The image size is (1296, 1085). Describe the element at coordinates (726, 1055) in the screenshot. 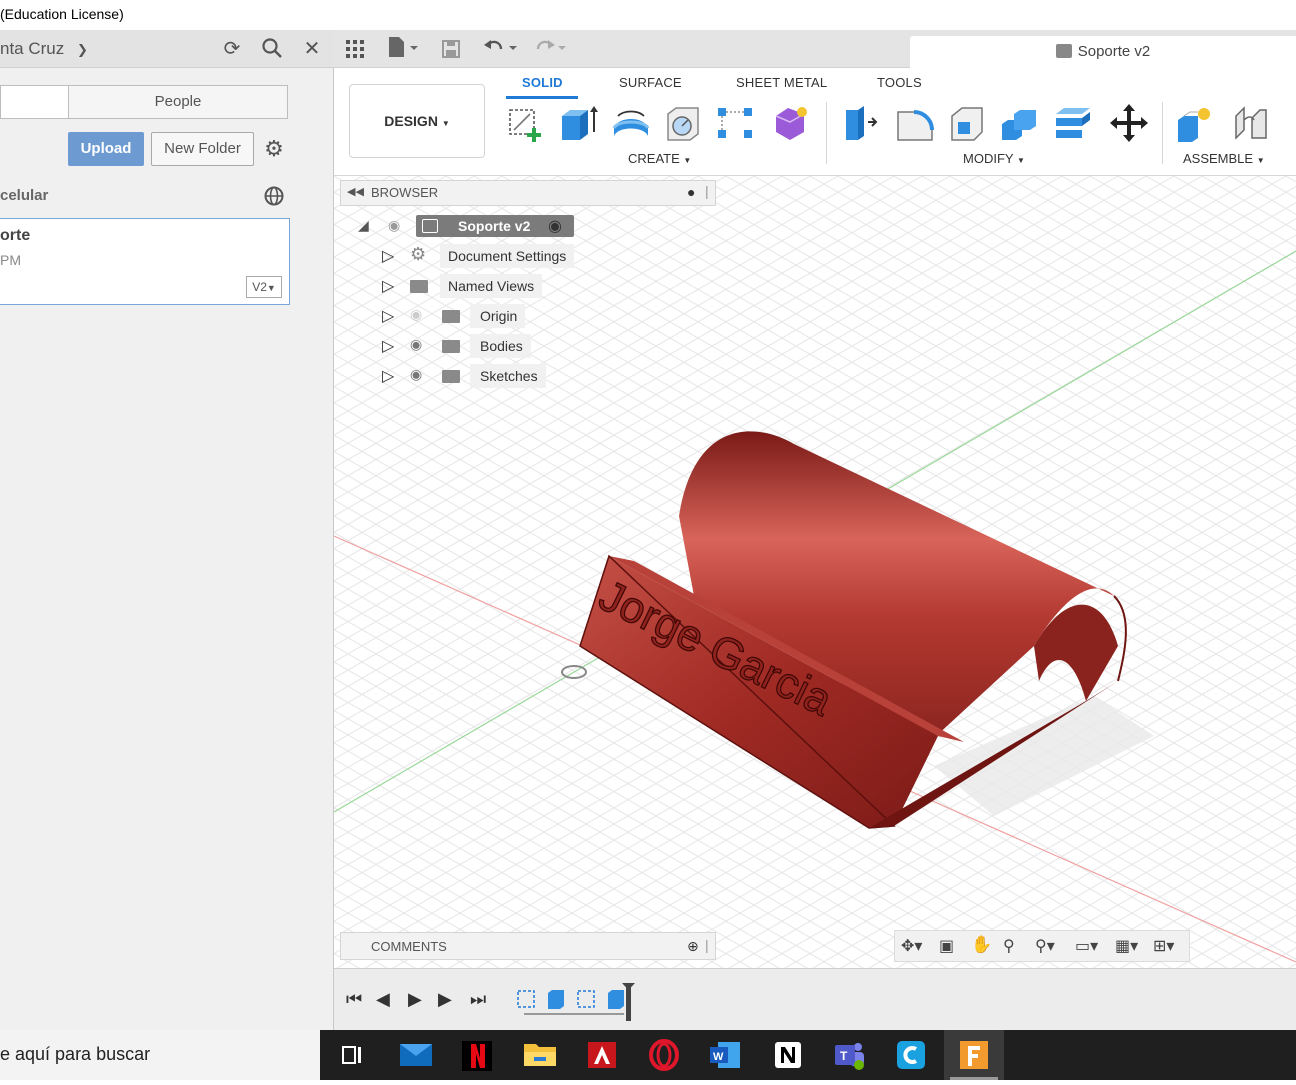

I see `word-app-icon: W` at that location.